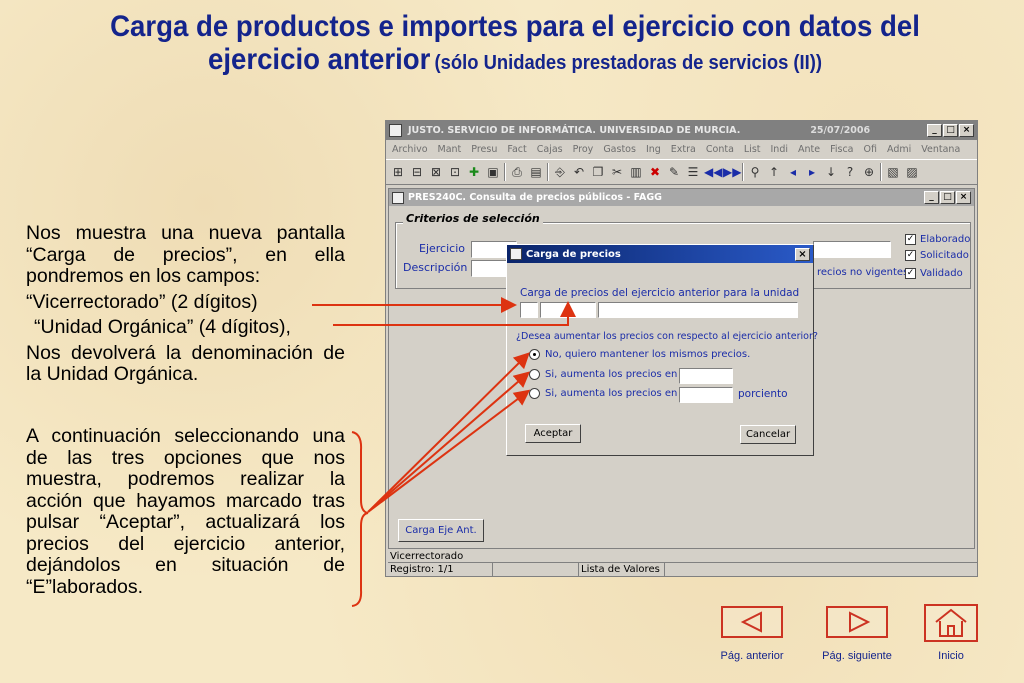  Describe the element at coordinates (963, 197) in the screenshot. I see `child-close-button: ×` at that location.